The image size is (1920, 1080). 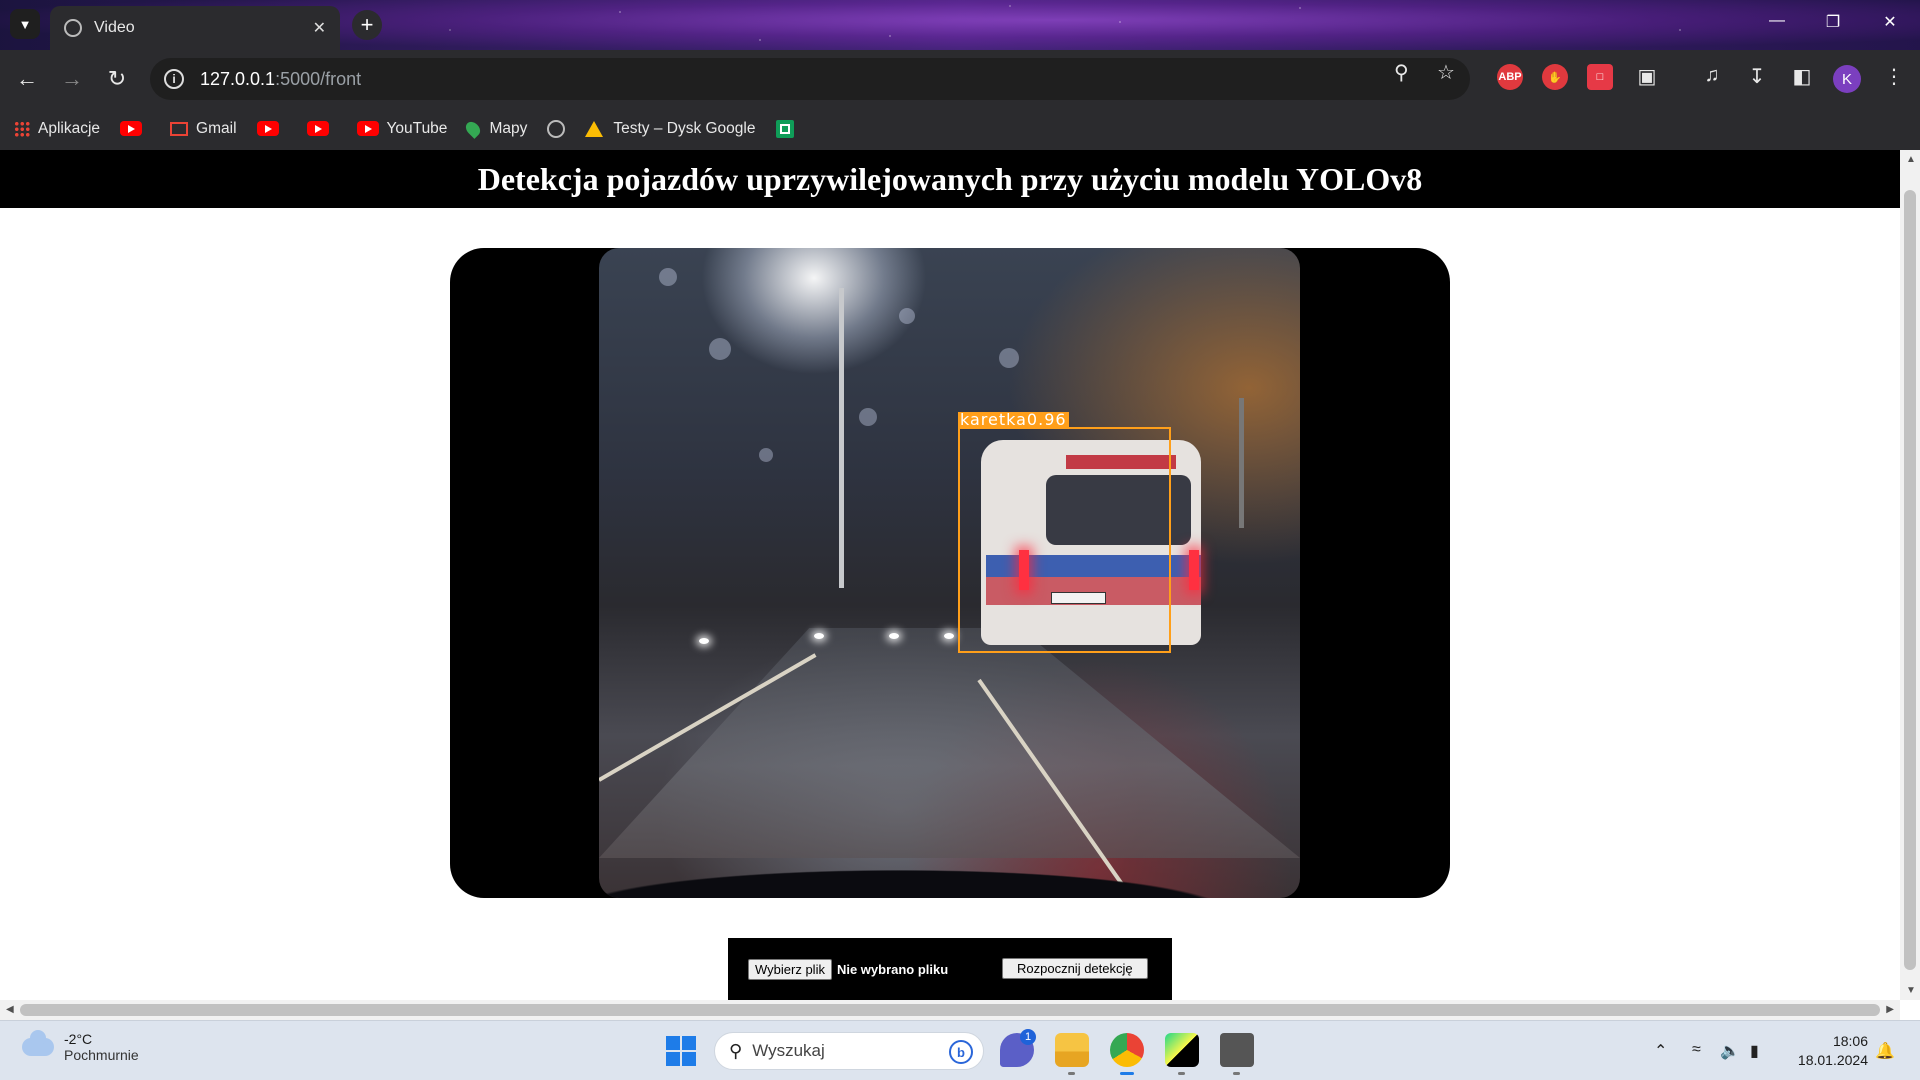 What do you see at coordinates (1777, 21) in the screenshot?
I see `minimize-window-icon: —` at bounding box center [1777, 21].